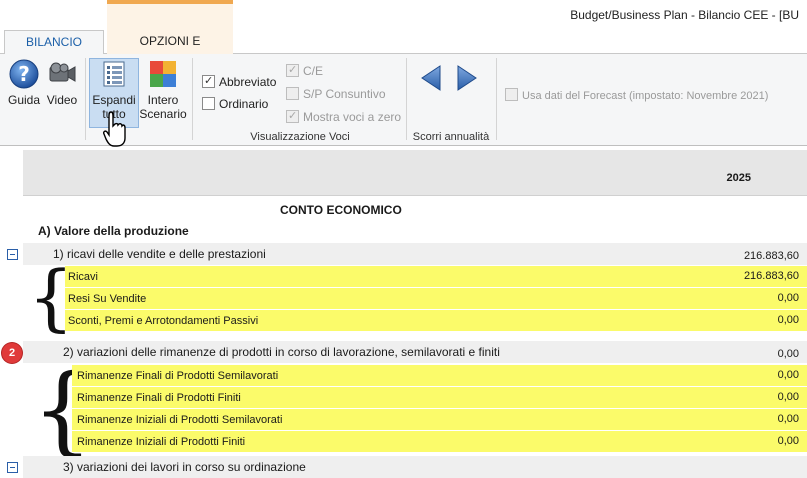  What do you see at coordinates (83, 277) in the screenshot?
I see `detail-label: Ricavi` at bounding box center [83, 277].